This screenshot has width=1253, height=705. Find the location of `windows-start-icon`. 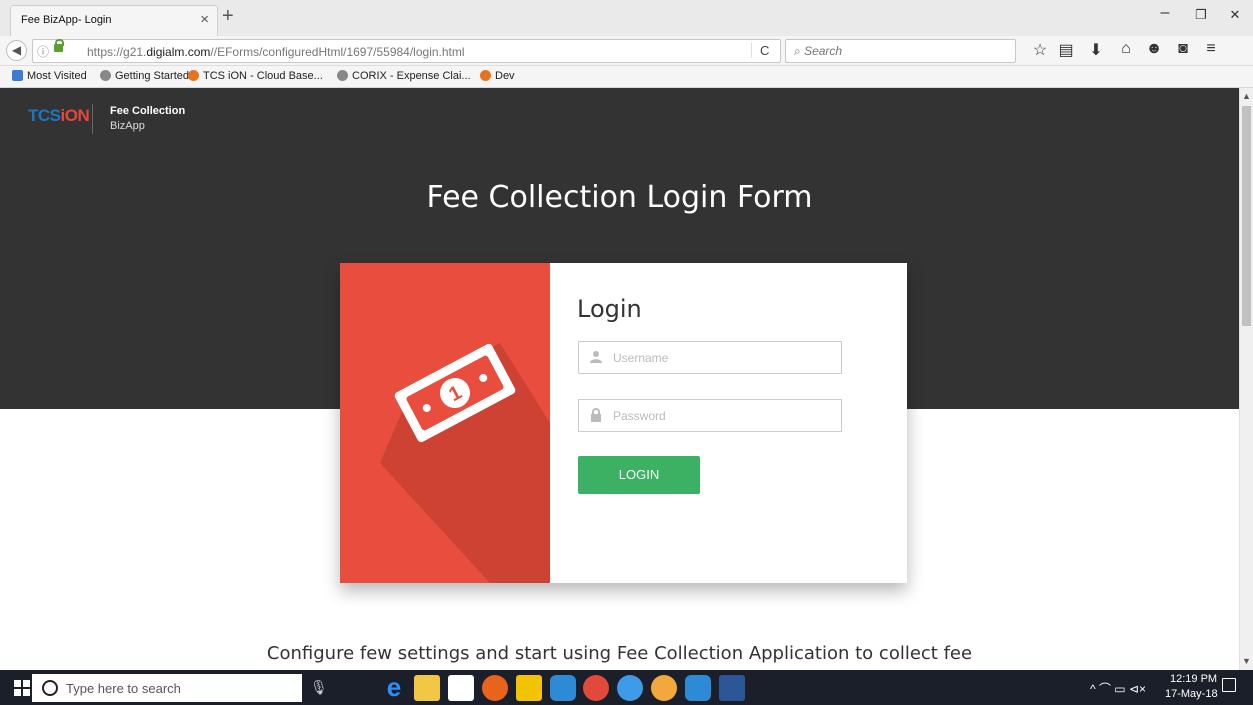

windows-start-icon is located at coordinates (22, 688).